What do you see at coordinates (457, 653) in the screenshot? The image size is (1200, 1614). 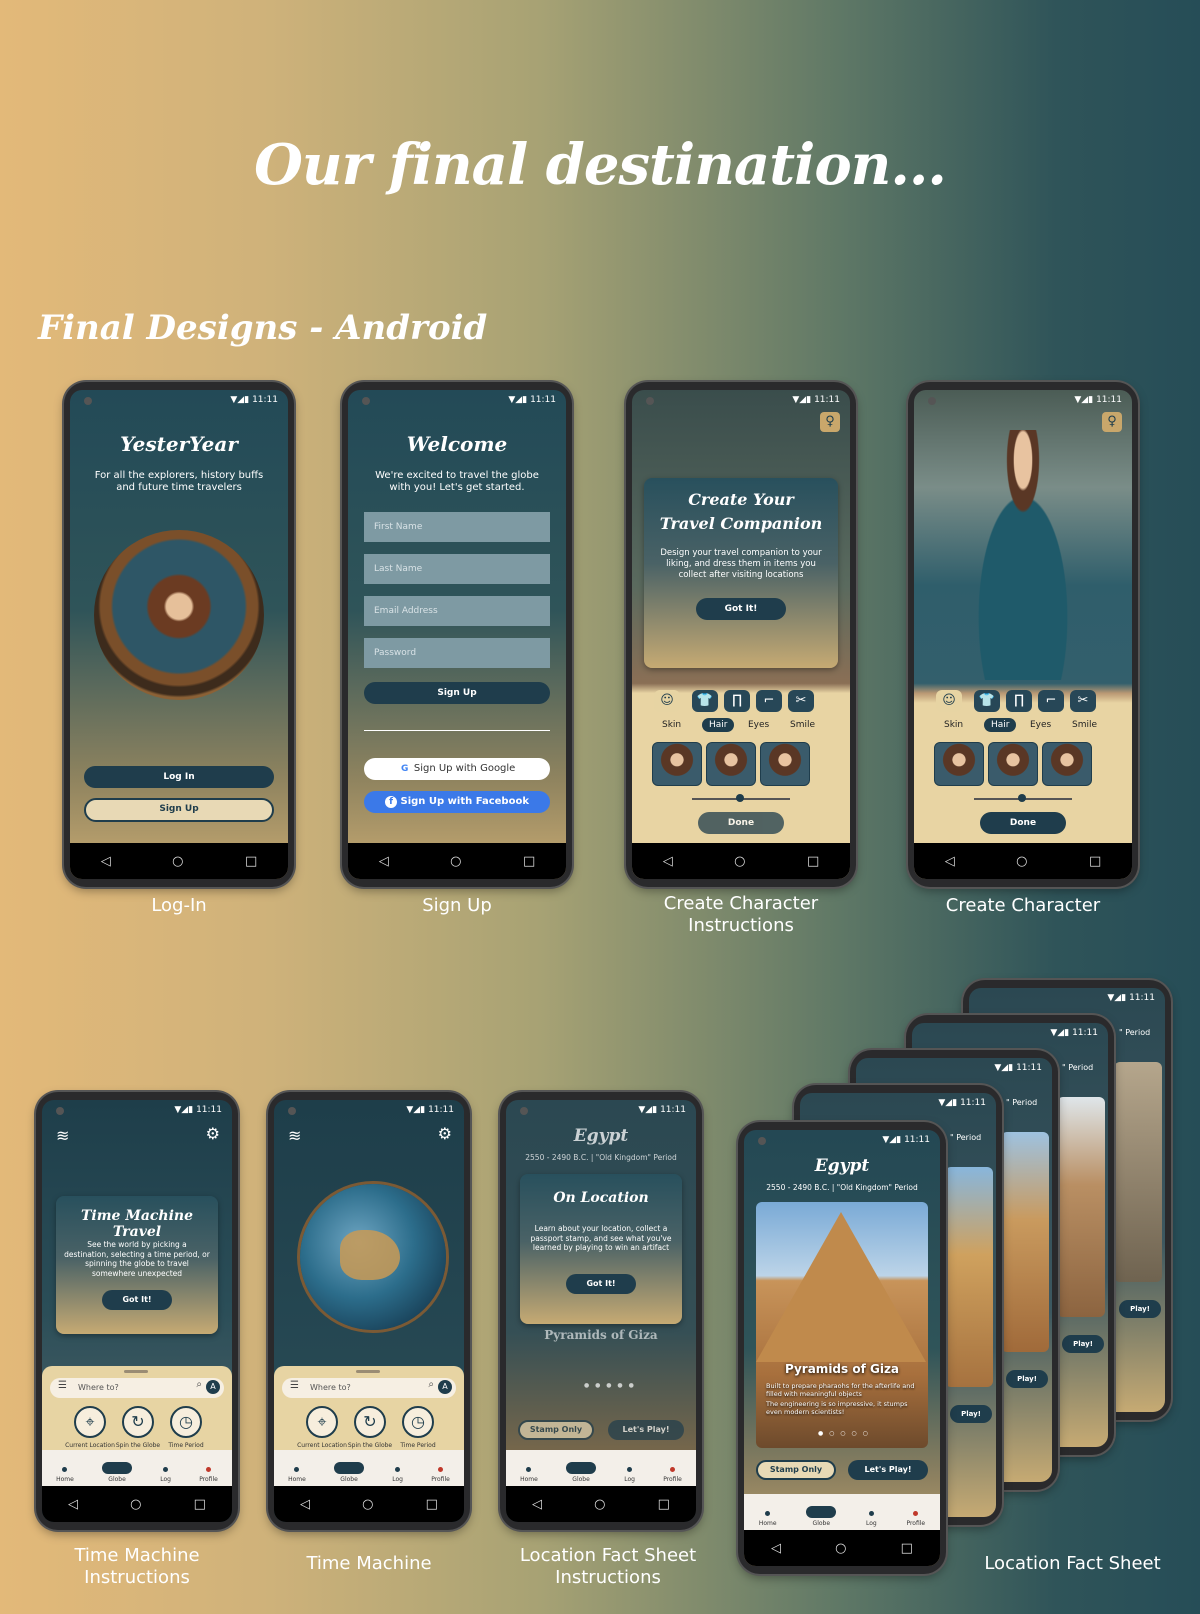 I see `password-field: Password` at bounding box center [457, 653].